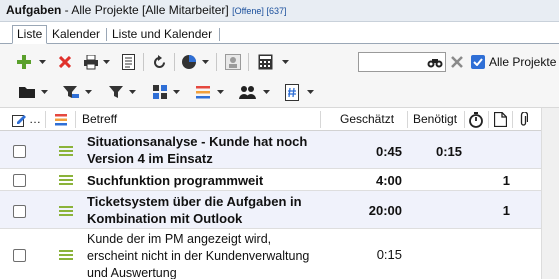  What do you see at coordinates (147, 10) in the screenshot?
I see `window-subtitle: - Alle Projekte [Alle Mitarbeiter]` at bounding box center [147, 10].